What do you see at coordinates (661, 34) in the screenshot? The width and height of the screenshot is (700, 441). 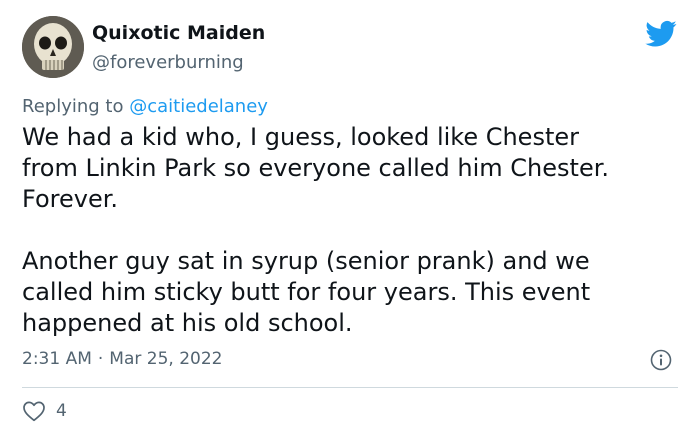 I see `twitter-bird-icon` at bounding box center [661, 34].